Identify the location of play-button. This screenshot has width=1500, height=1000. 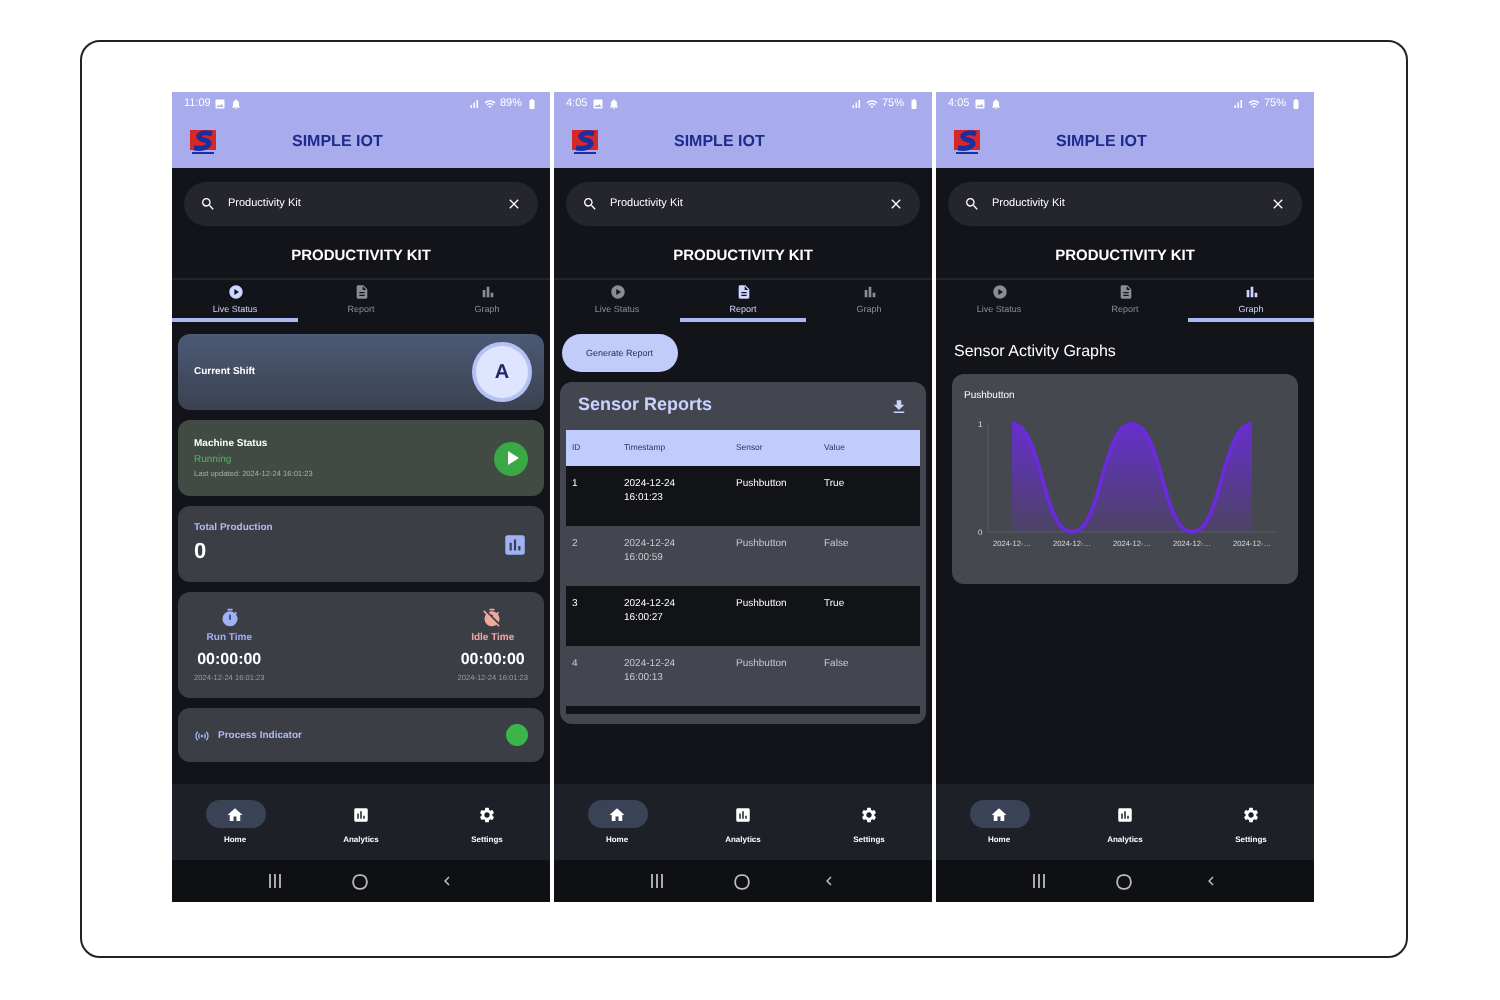
(511, 458).